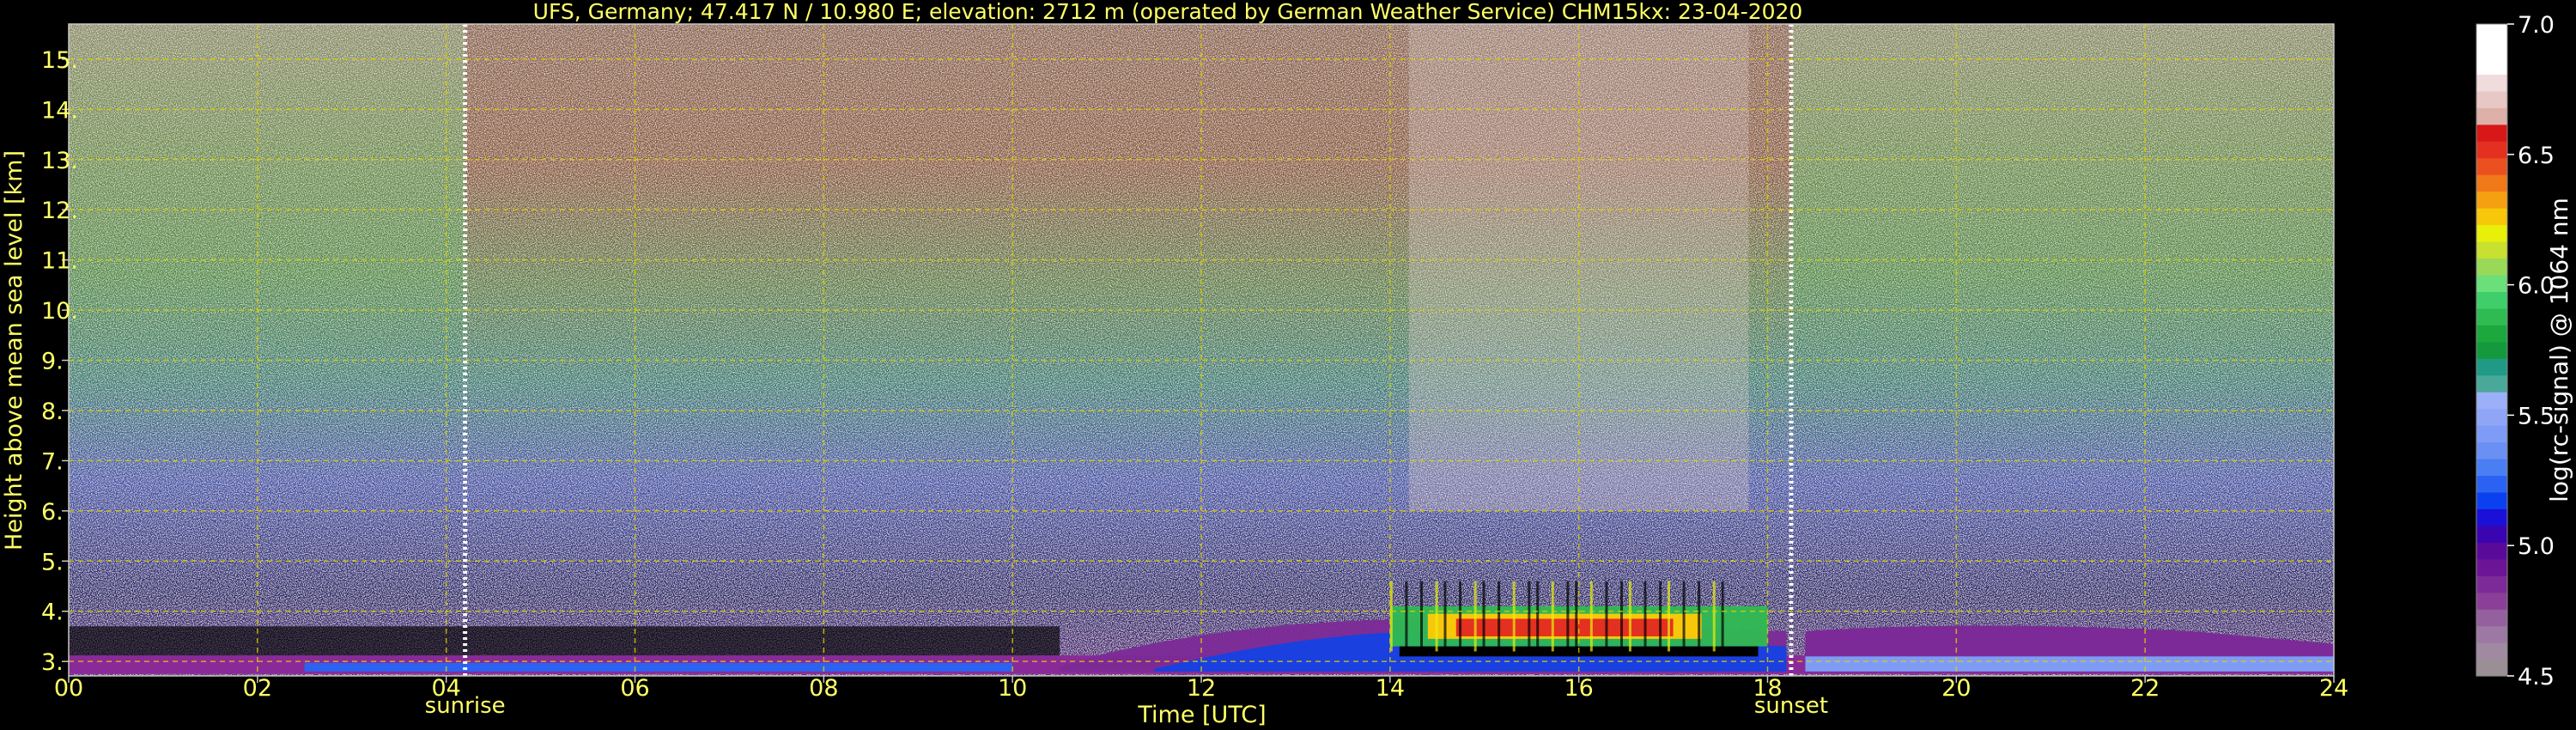 The width and height of the screenshot is (2576, 730). Describe the element at coordinates (2536, 156) in the screenshot. I see `colorbar-tick-label: 6.5` at that location.